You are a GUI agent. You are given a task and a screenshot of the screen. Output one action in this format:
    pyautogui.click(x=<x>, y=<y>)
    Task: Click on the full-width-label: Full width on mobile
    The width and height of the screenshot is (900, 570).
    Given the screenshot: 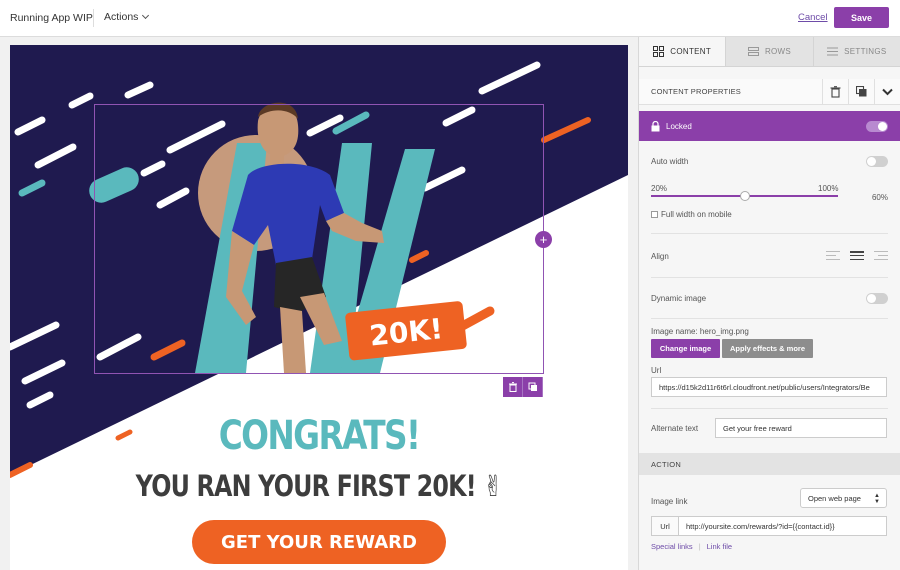 What is the action you would take?
    pyautogui.click(x=696, y=214)
    